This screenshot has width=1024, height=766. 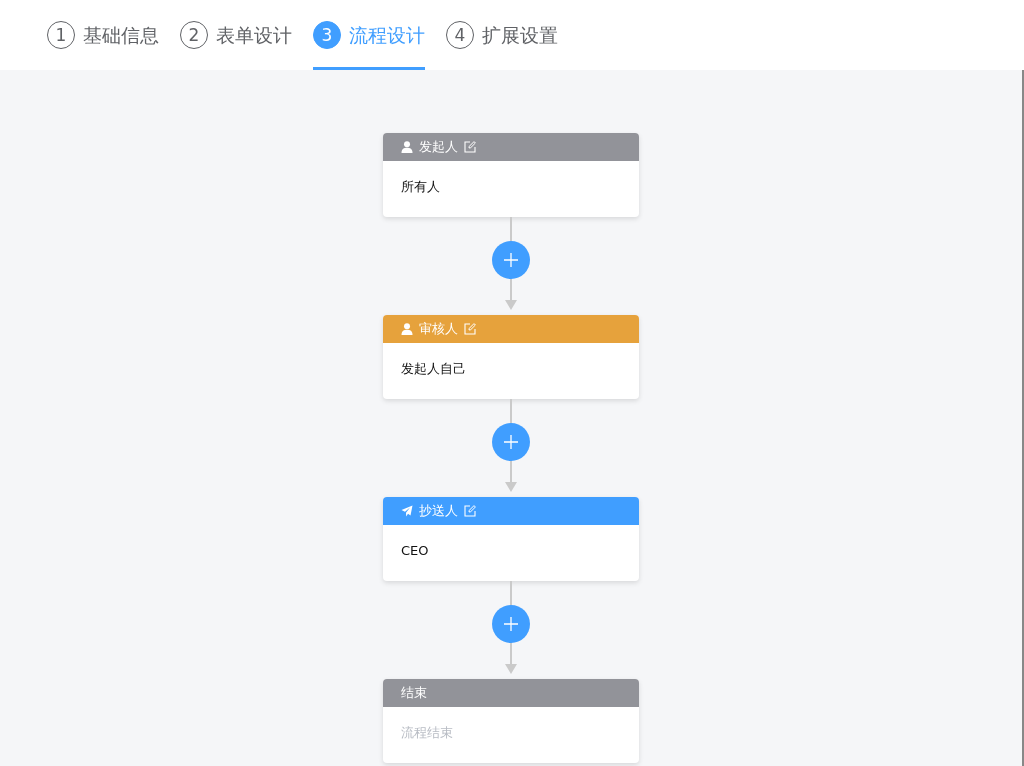 I want to click on node-content: 发起人自己, so click(x=433, y=368).